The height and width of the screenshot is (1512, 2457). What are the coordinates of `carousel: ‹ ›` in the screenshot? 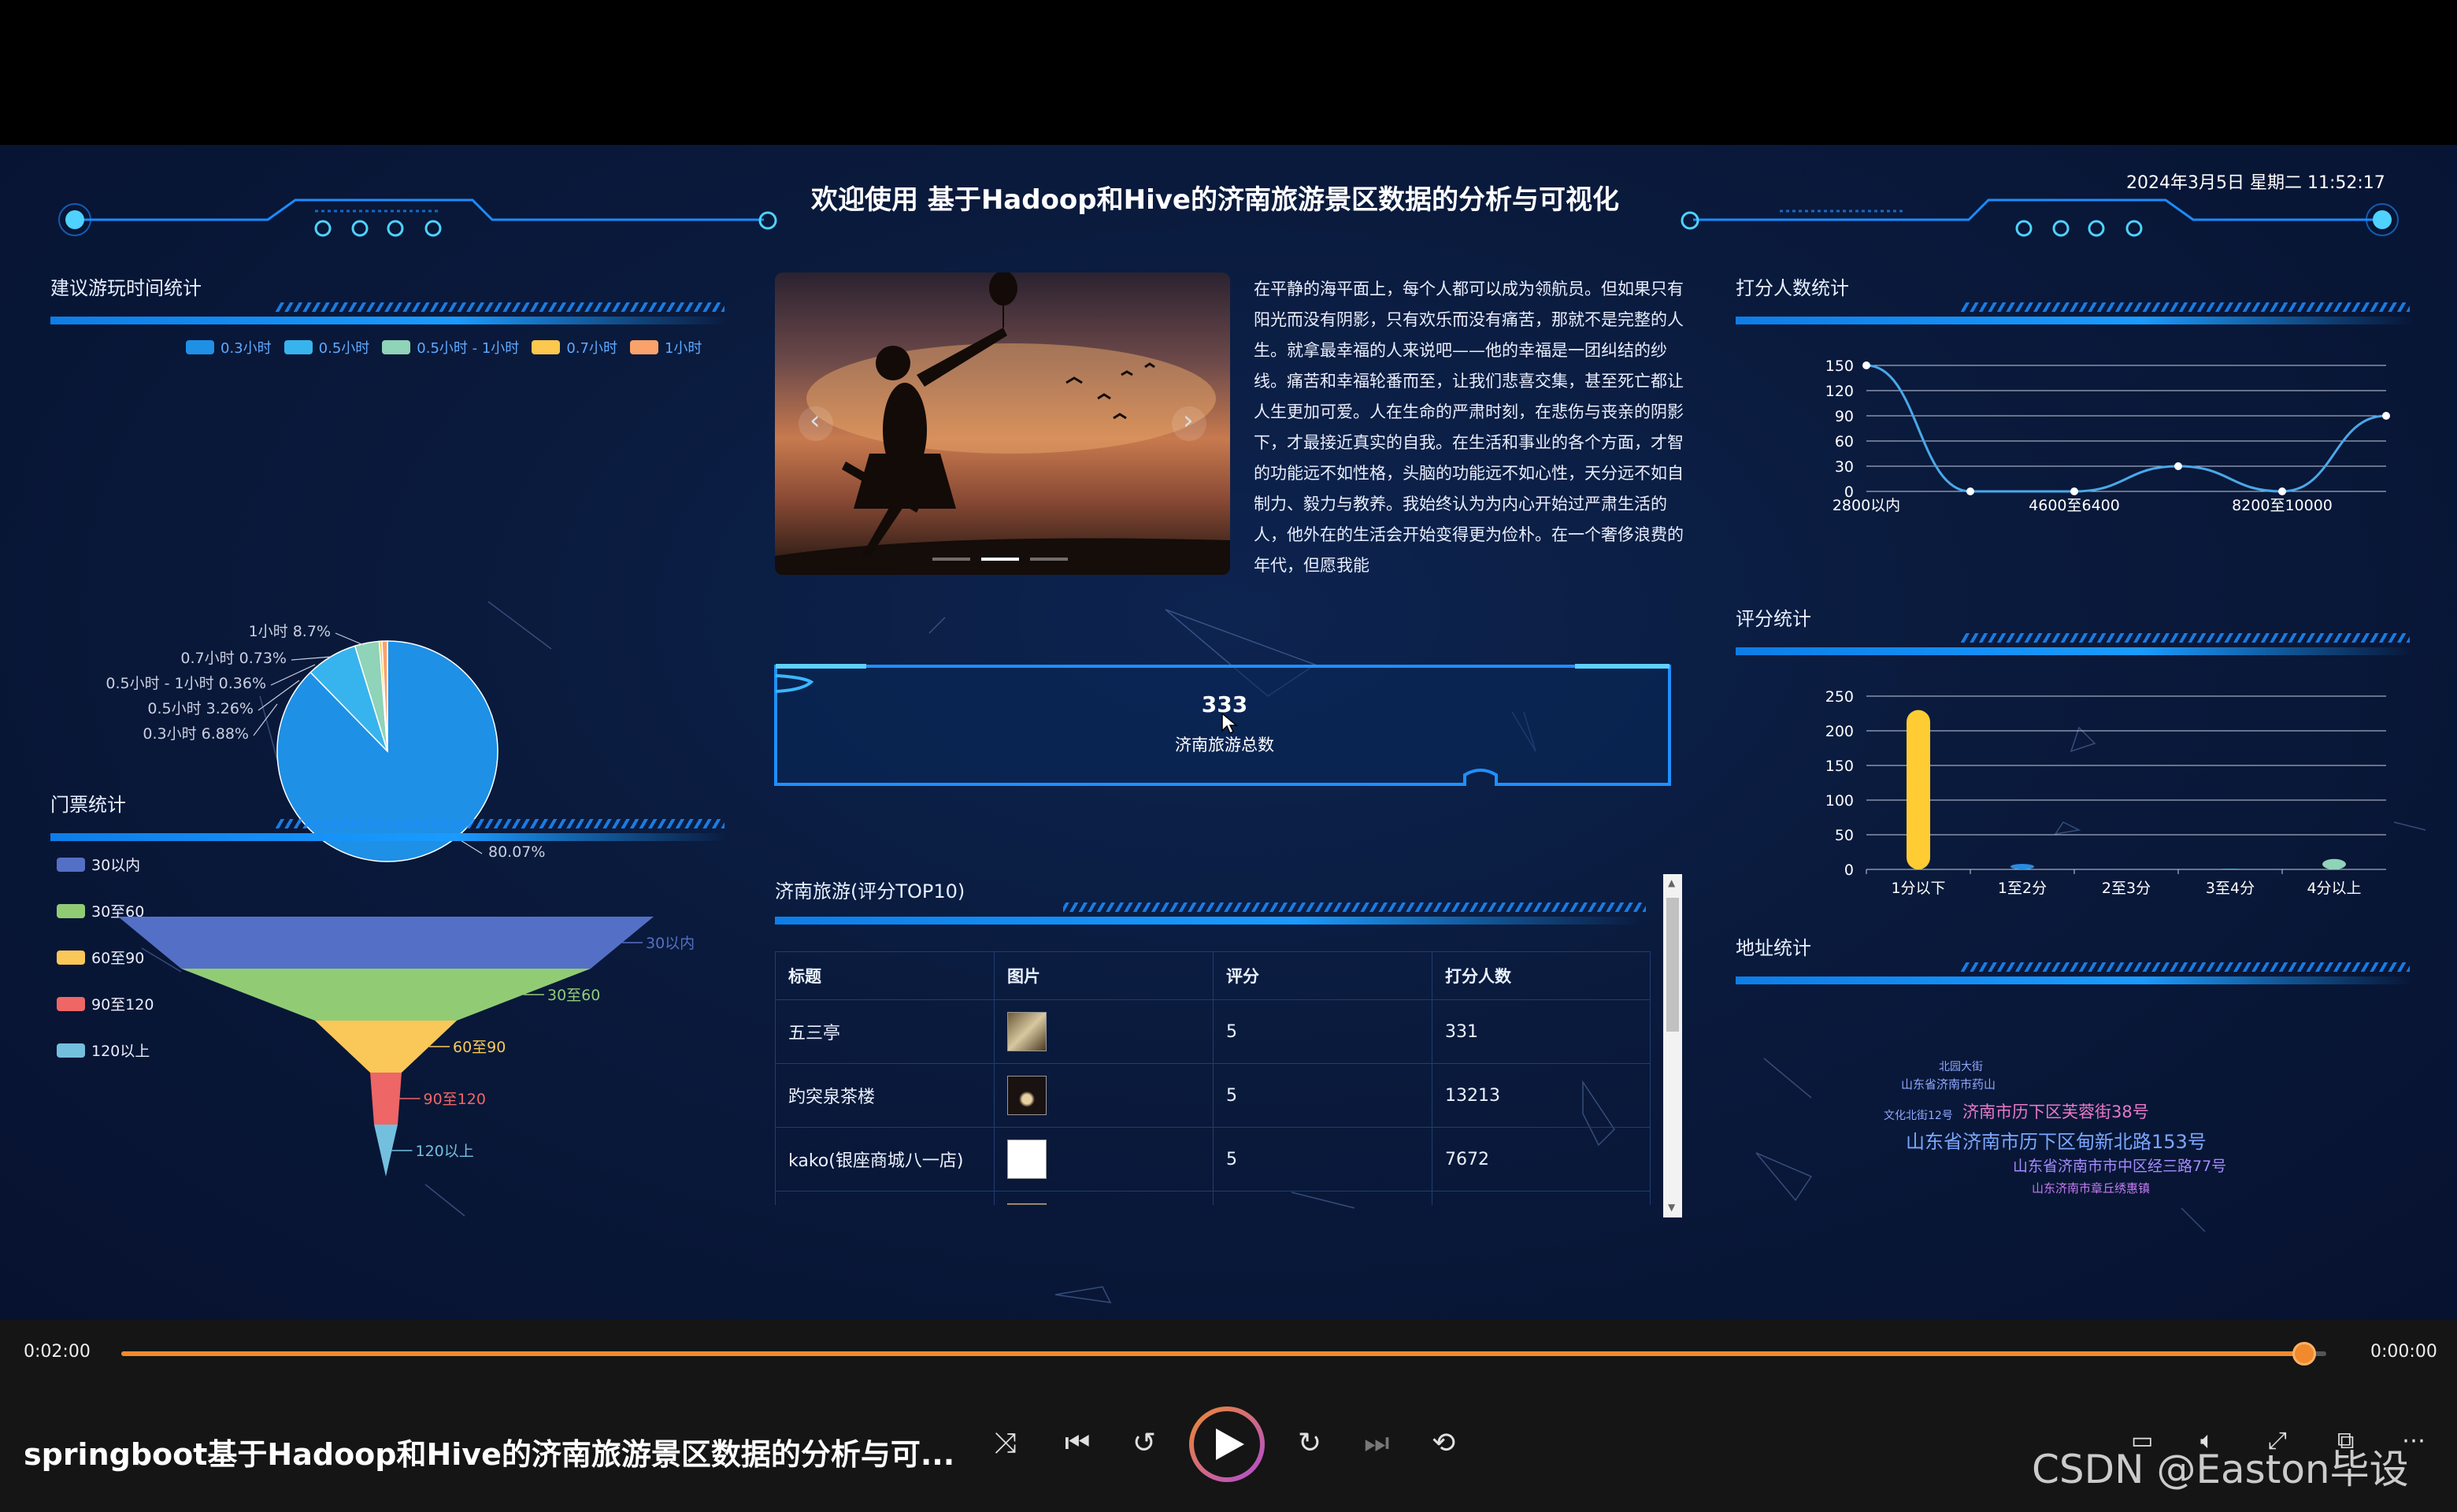 It's located at (1002, 423).